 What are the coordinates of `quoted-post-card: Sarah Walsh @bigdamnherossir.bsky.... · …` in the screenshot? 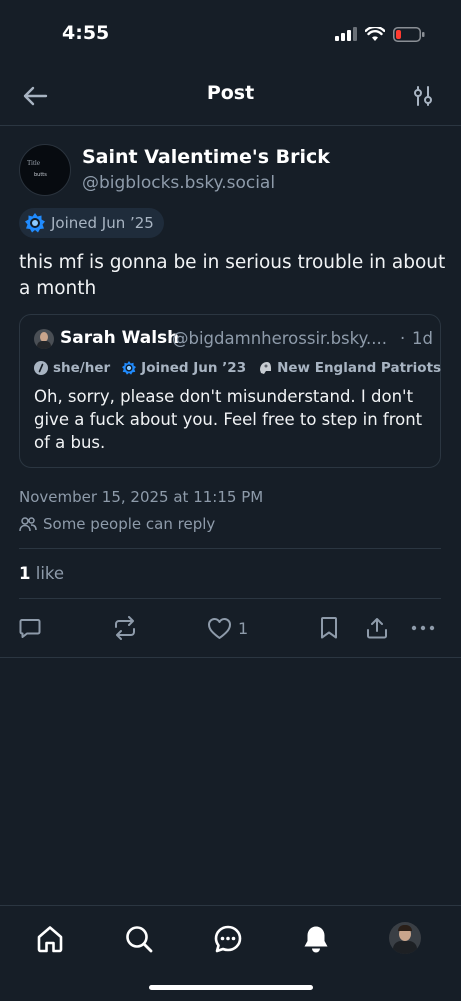 It's located at (230, 391).